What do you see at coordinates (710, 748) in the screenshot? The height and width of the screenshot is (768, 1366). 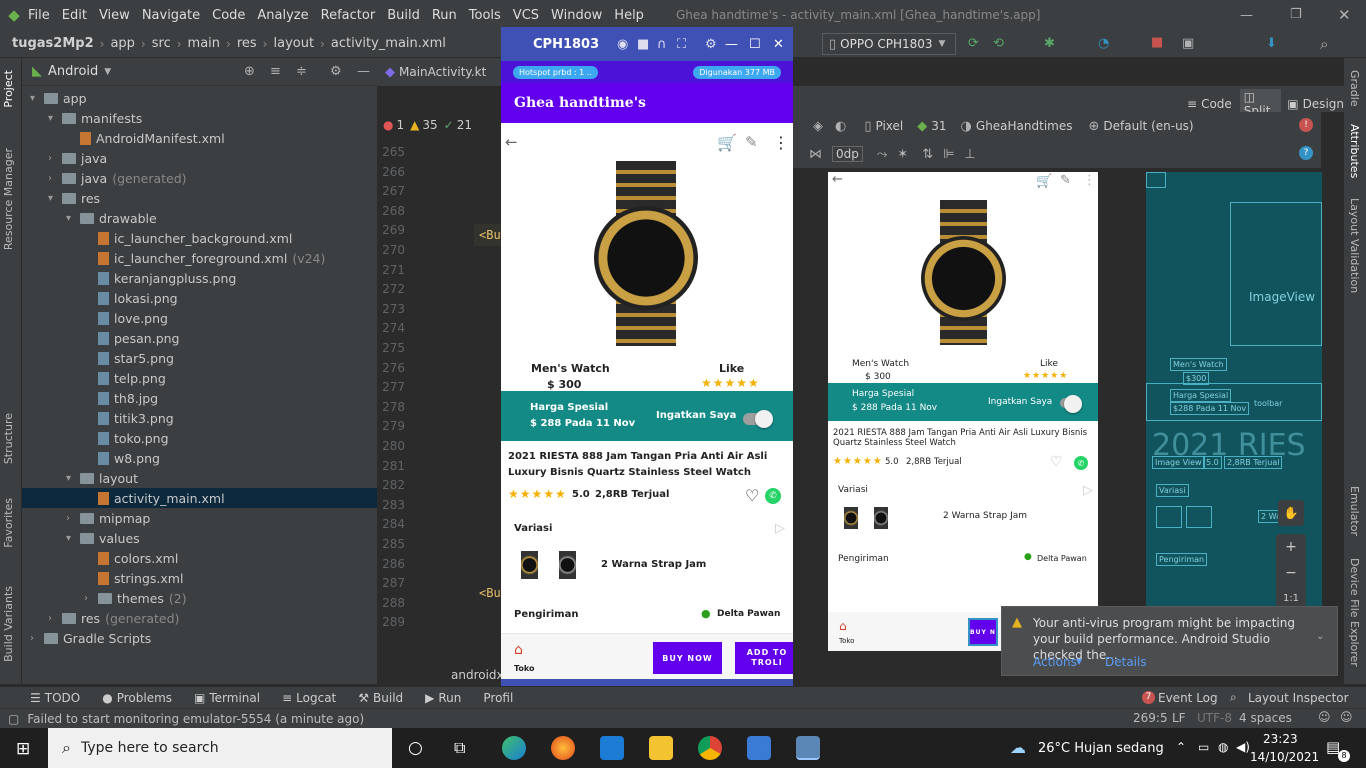 I see `chrome-icon` at bounding box center [710, 748].